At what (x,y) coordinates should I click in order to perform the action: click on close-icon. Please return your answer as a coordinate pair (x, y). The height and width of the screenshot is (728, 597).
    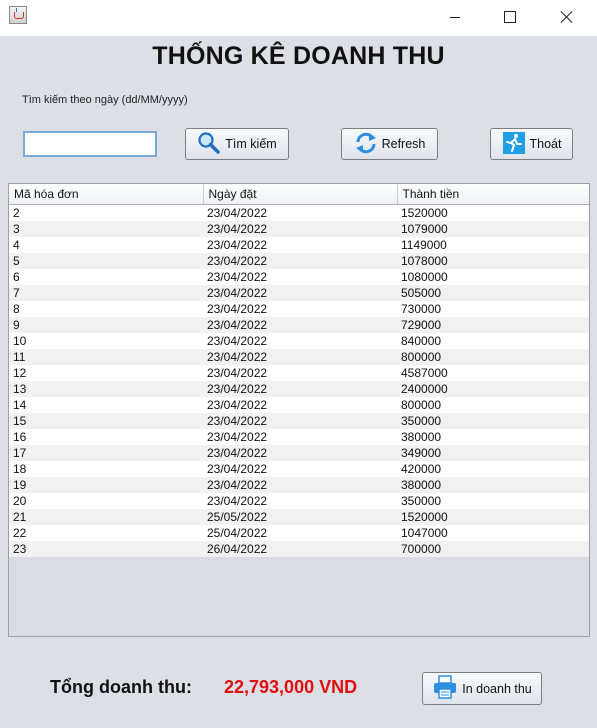
    Looking at the image, I should click on (567, 17).